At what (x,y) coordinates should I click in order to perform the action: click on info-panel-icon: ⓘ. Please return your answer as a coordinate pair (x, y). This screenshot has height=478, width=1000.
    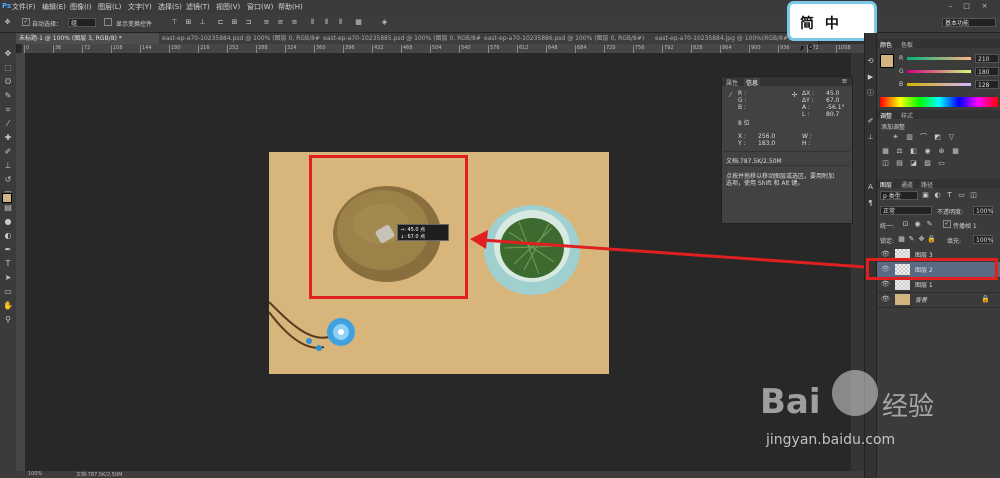
    Looking at the image, I should click on (870, 93).